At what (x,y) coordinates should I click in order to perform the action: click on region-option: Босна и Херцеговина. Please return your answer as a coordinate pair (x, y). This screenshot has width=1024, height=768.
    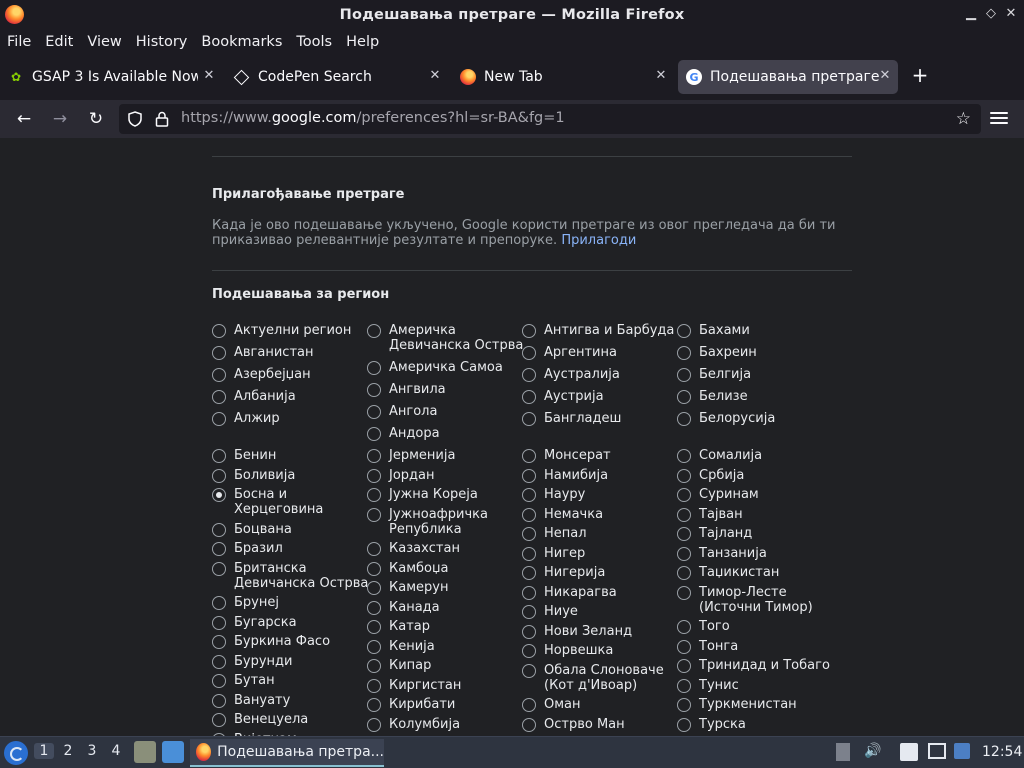
    Looking at the image, I should click on (267, 502).